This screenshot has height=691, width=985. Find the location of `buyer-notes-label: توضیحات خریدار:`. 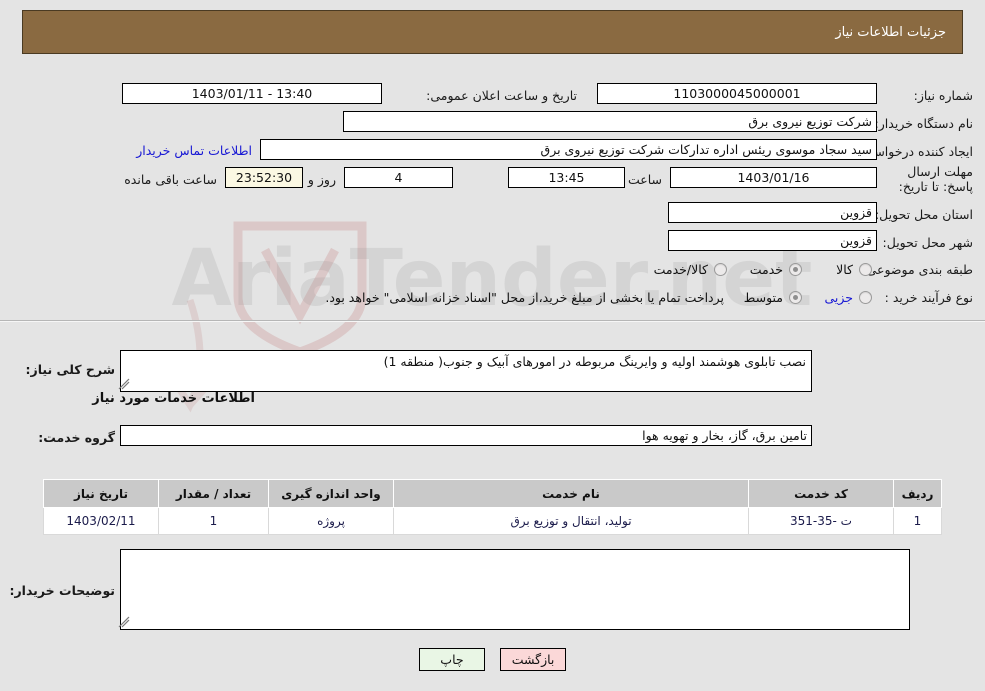

buyer-notes-label: توضیحات خریدار: is located at coordinates (62, 590).